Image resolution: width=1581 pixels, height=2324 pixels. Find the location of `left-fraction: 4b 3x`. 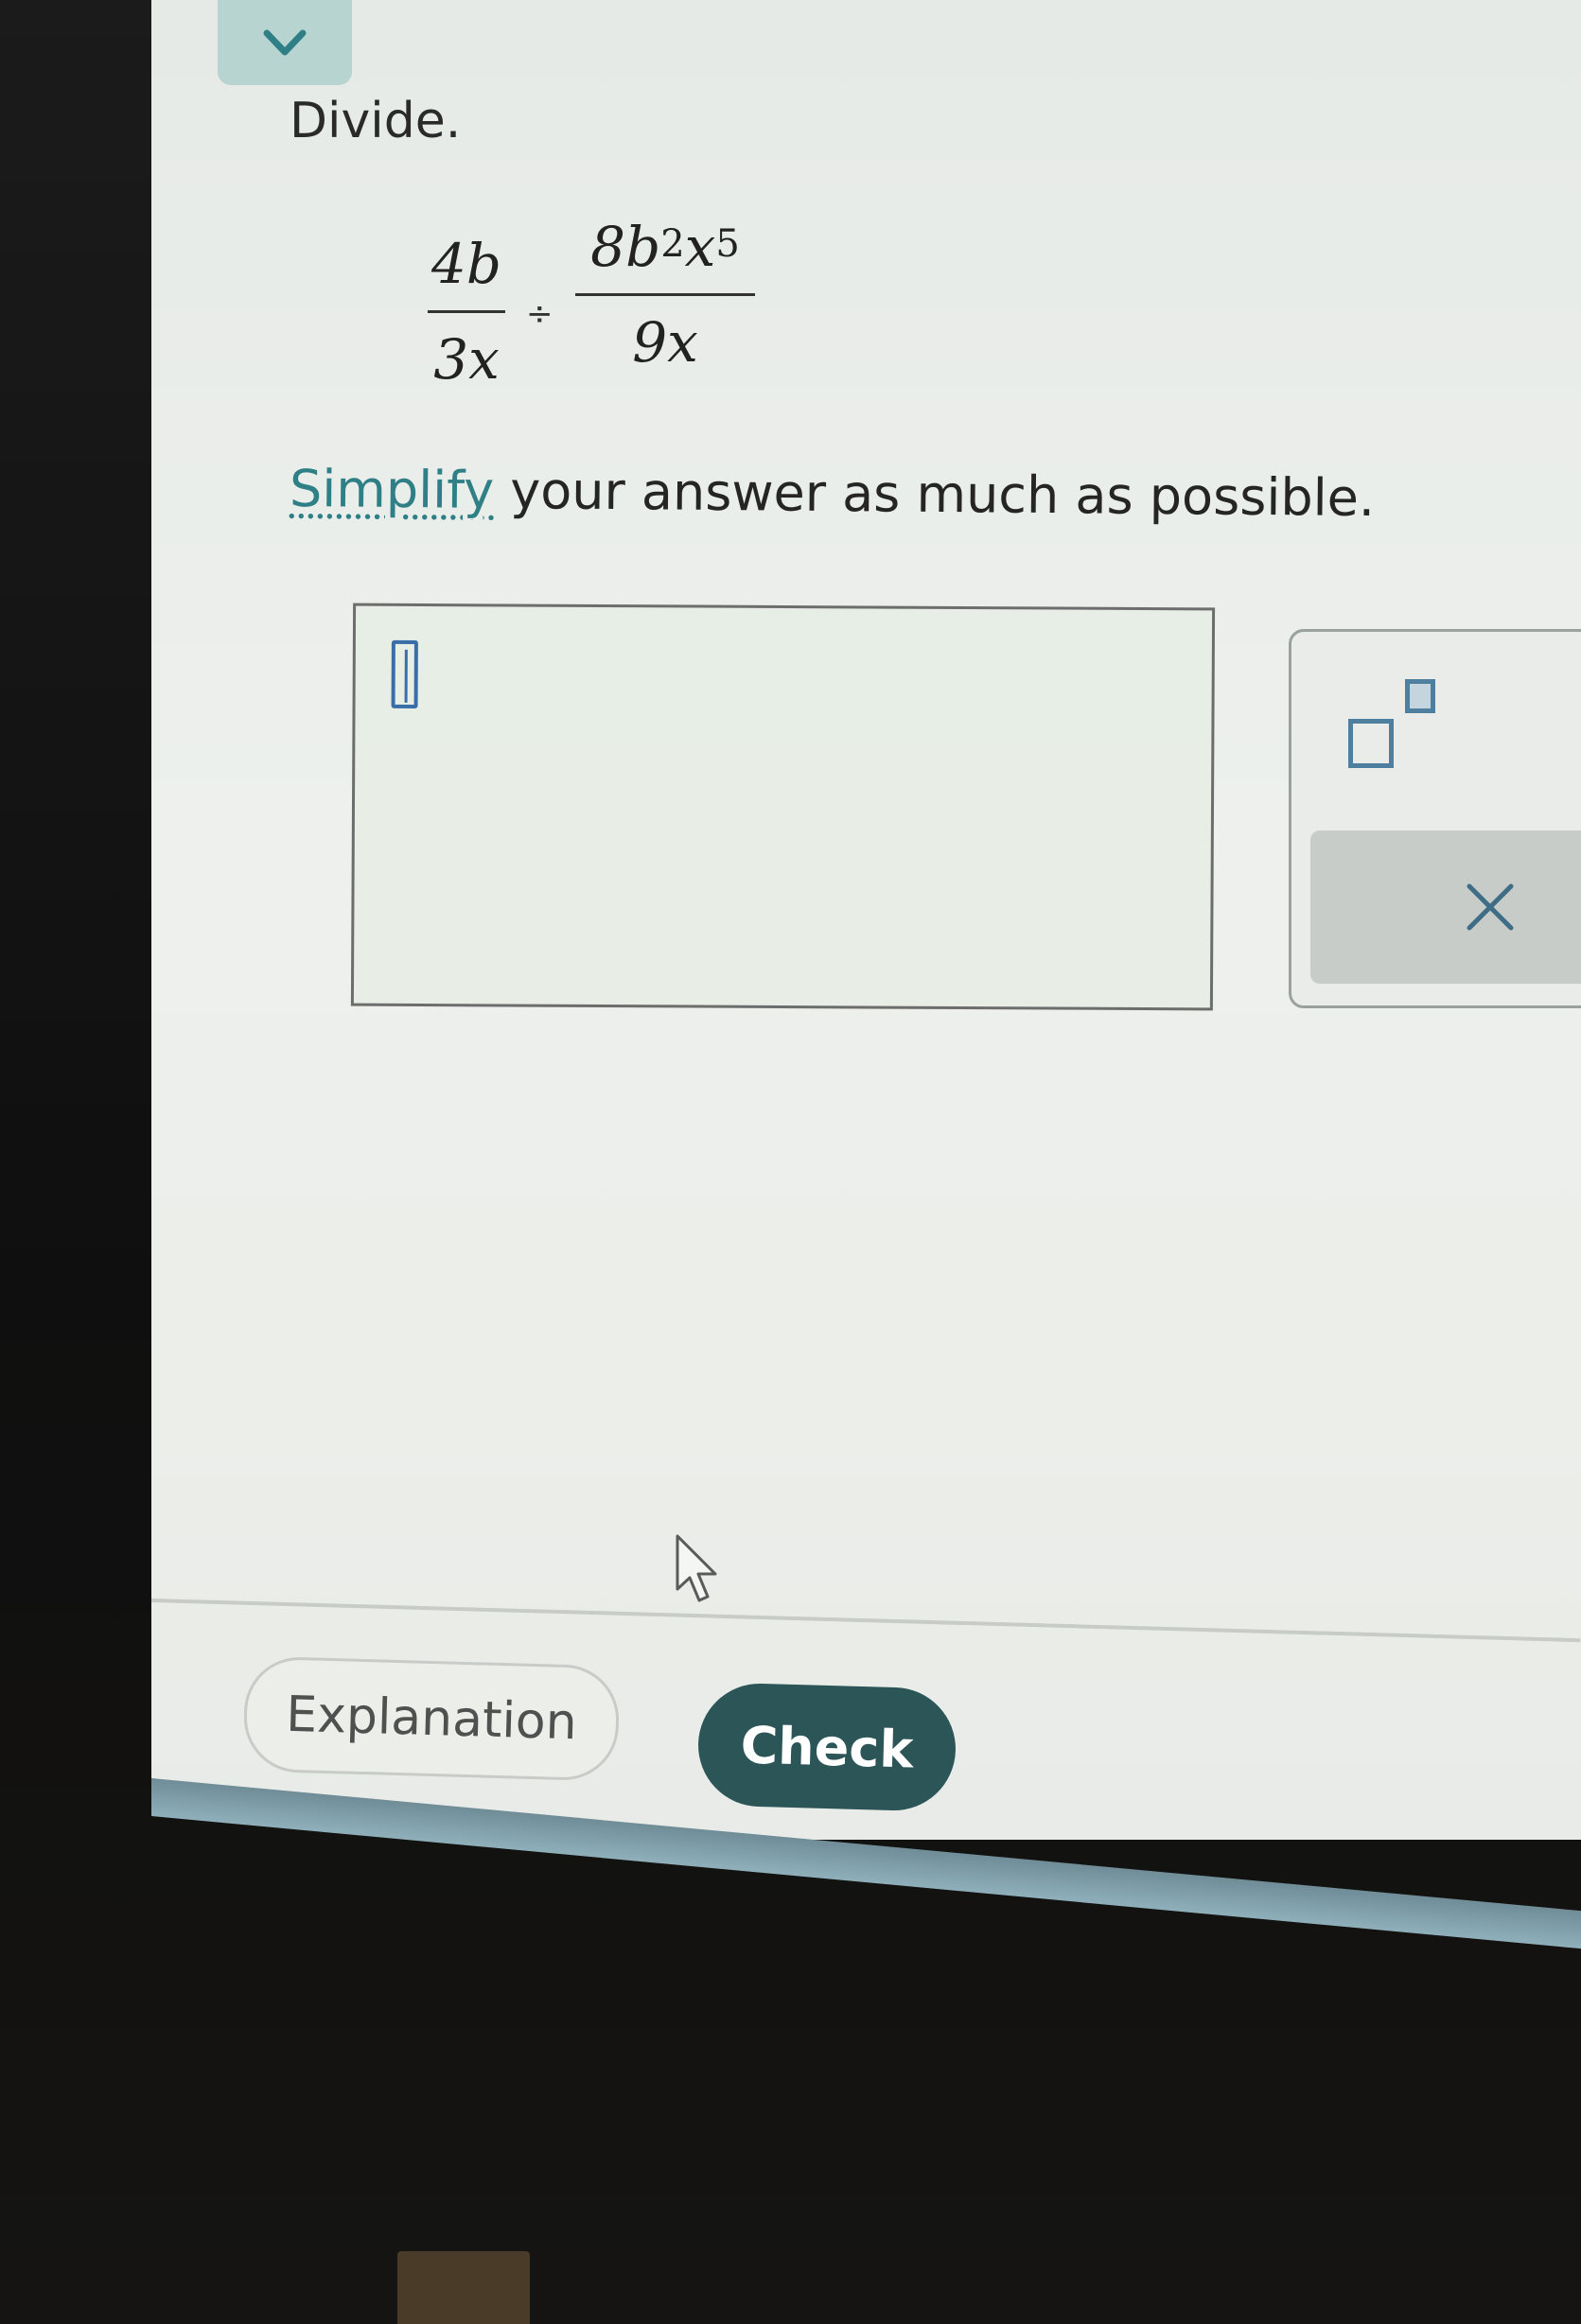

left-fraction: 4b 3x is located at coordinates (466, 312).